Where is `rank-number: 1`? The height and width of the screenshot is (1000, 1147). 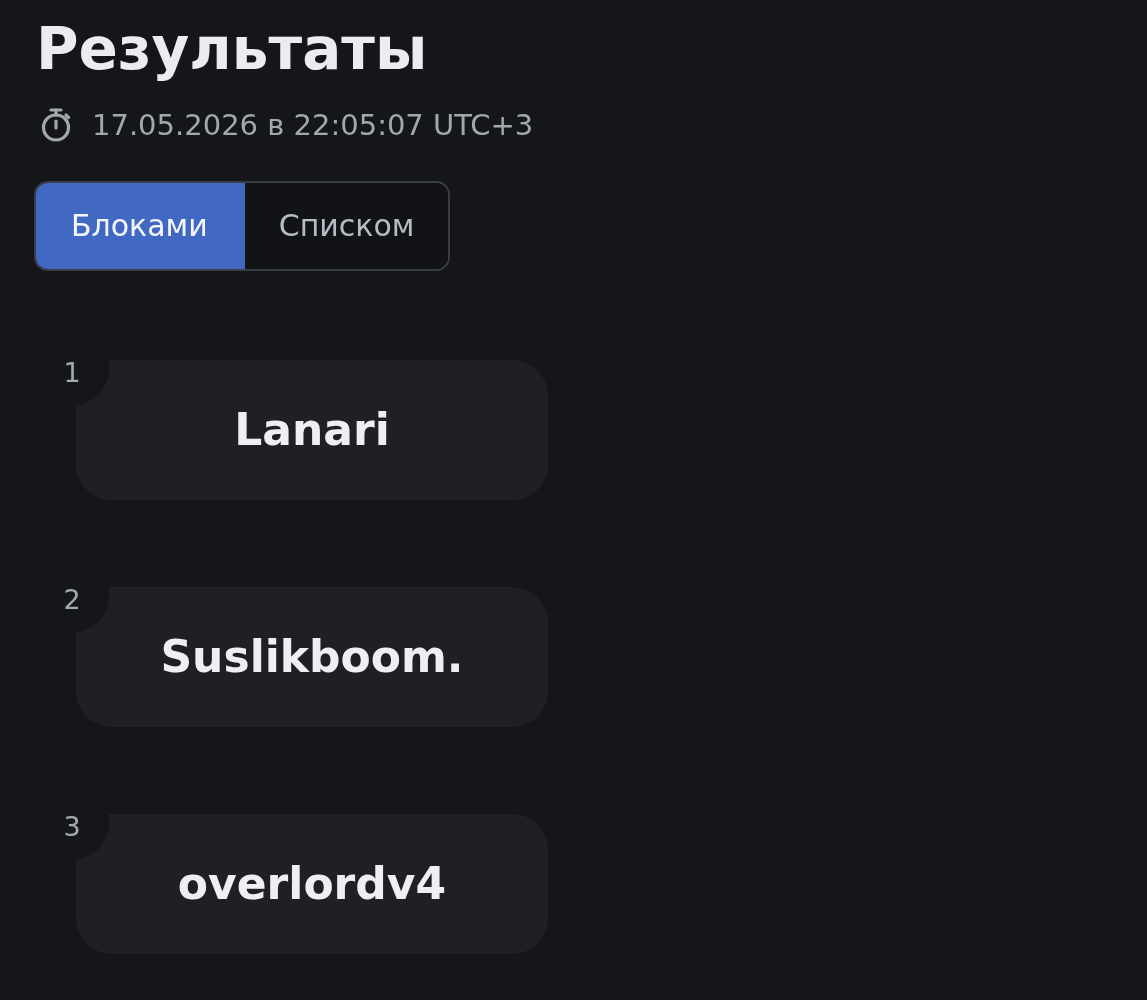 rank-number: 1 is located at coordinates (72, 373).